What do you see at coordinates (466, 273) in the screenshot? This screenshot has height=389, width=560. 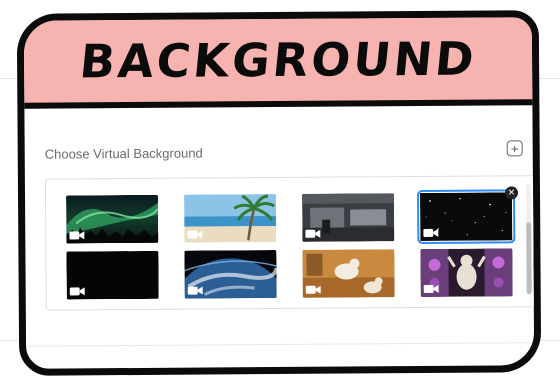 I see `background-thumb-cat-party` at bounding box center [466, 273].